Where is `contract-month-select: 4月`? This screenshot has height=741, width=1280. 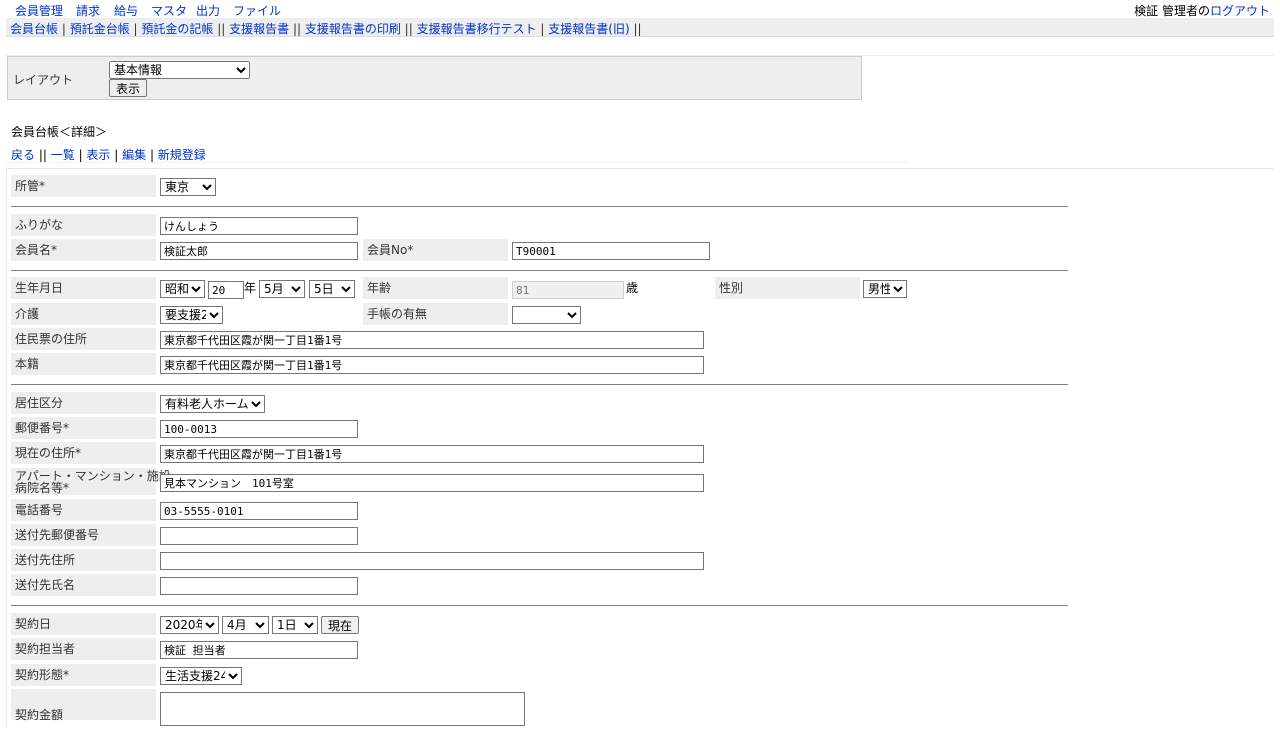 contract-month-select: 4月 is located at coordinates (245, 625).